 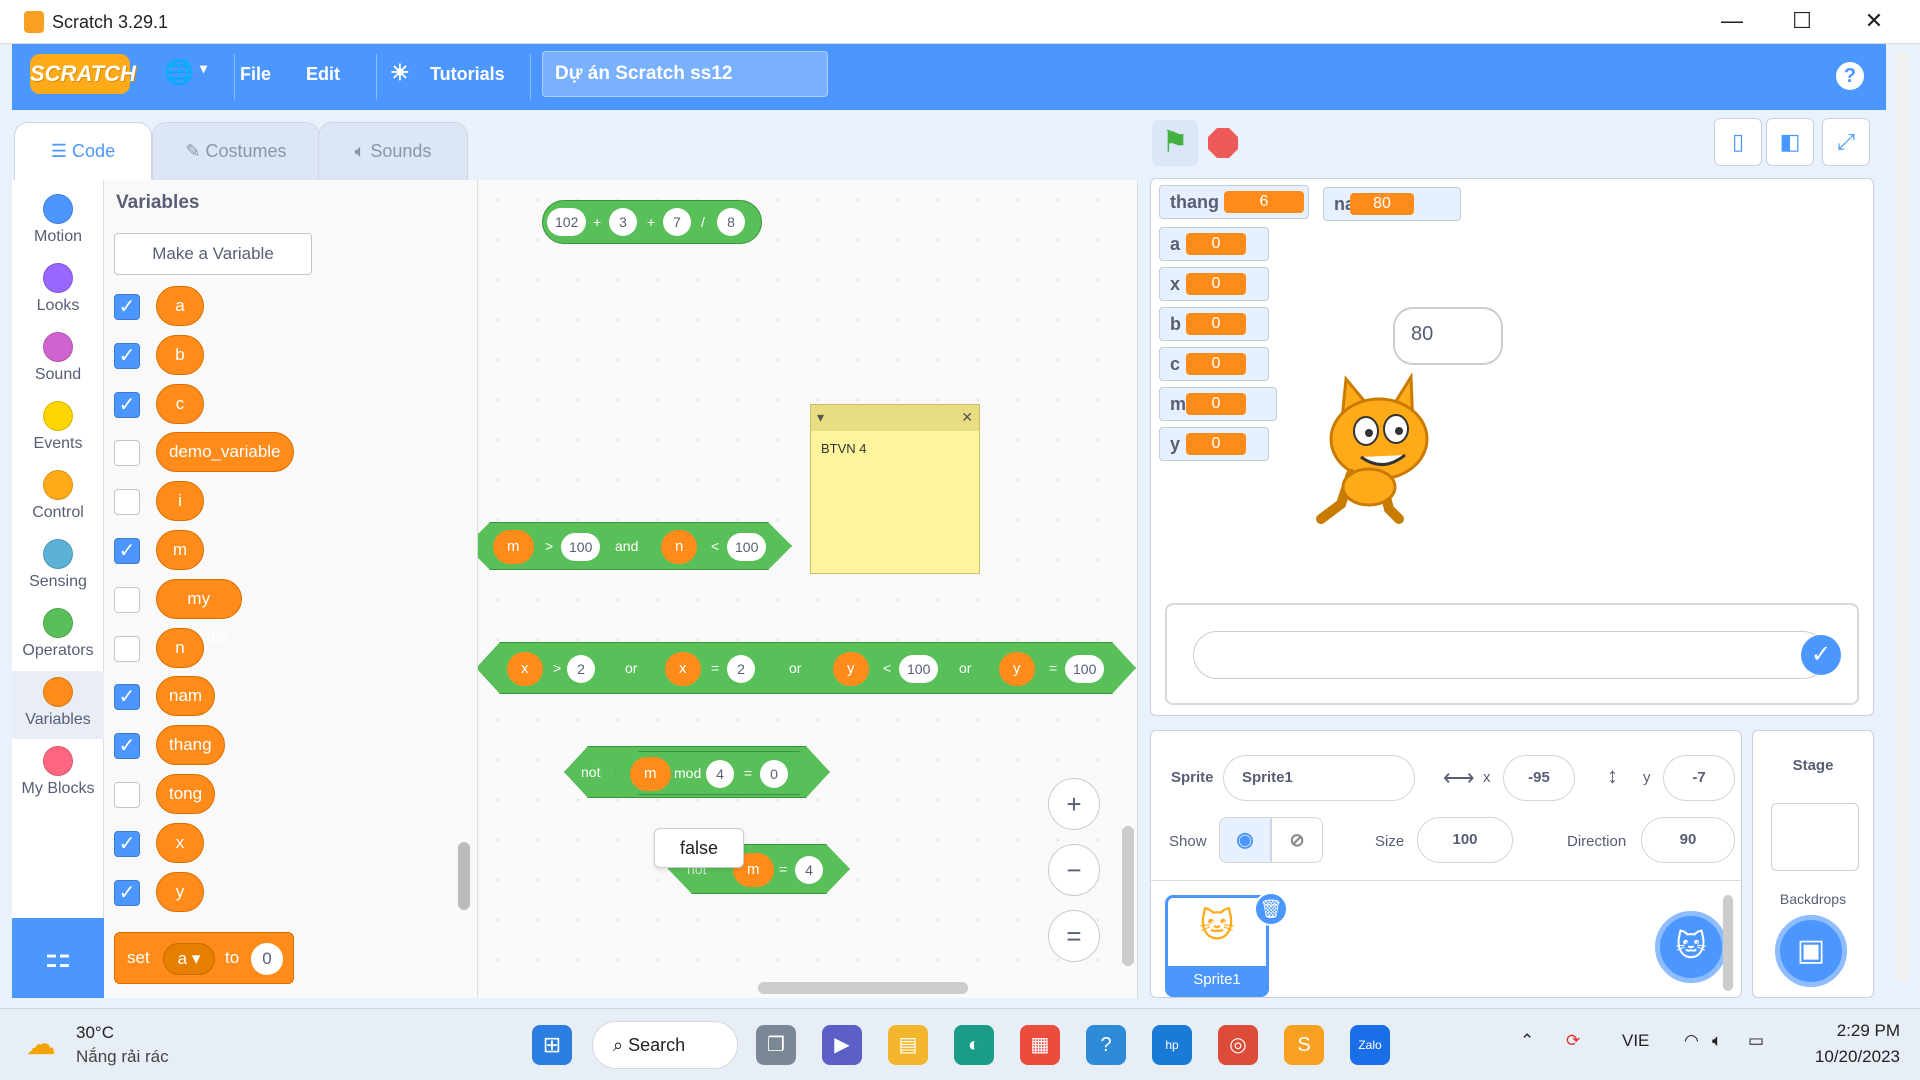 What do you see at coordinates (83, 74) in the screenshot?
I see `scratch-logo: SCRATCH` at bounding box center [83, 74].